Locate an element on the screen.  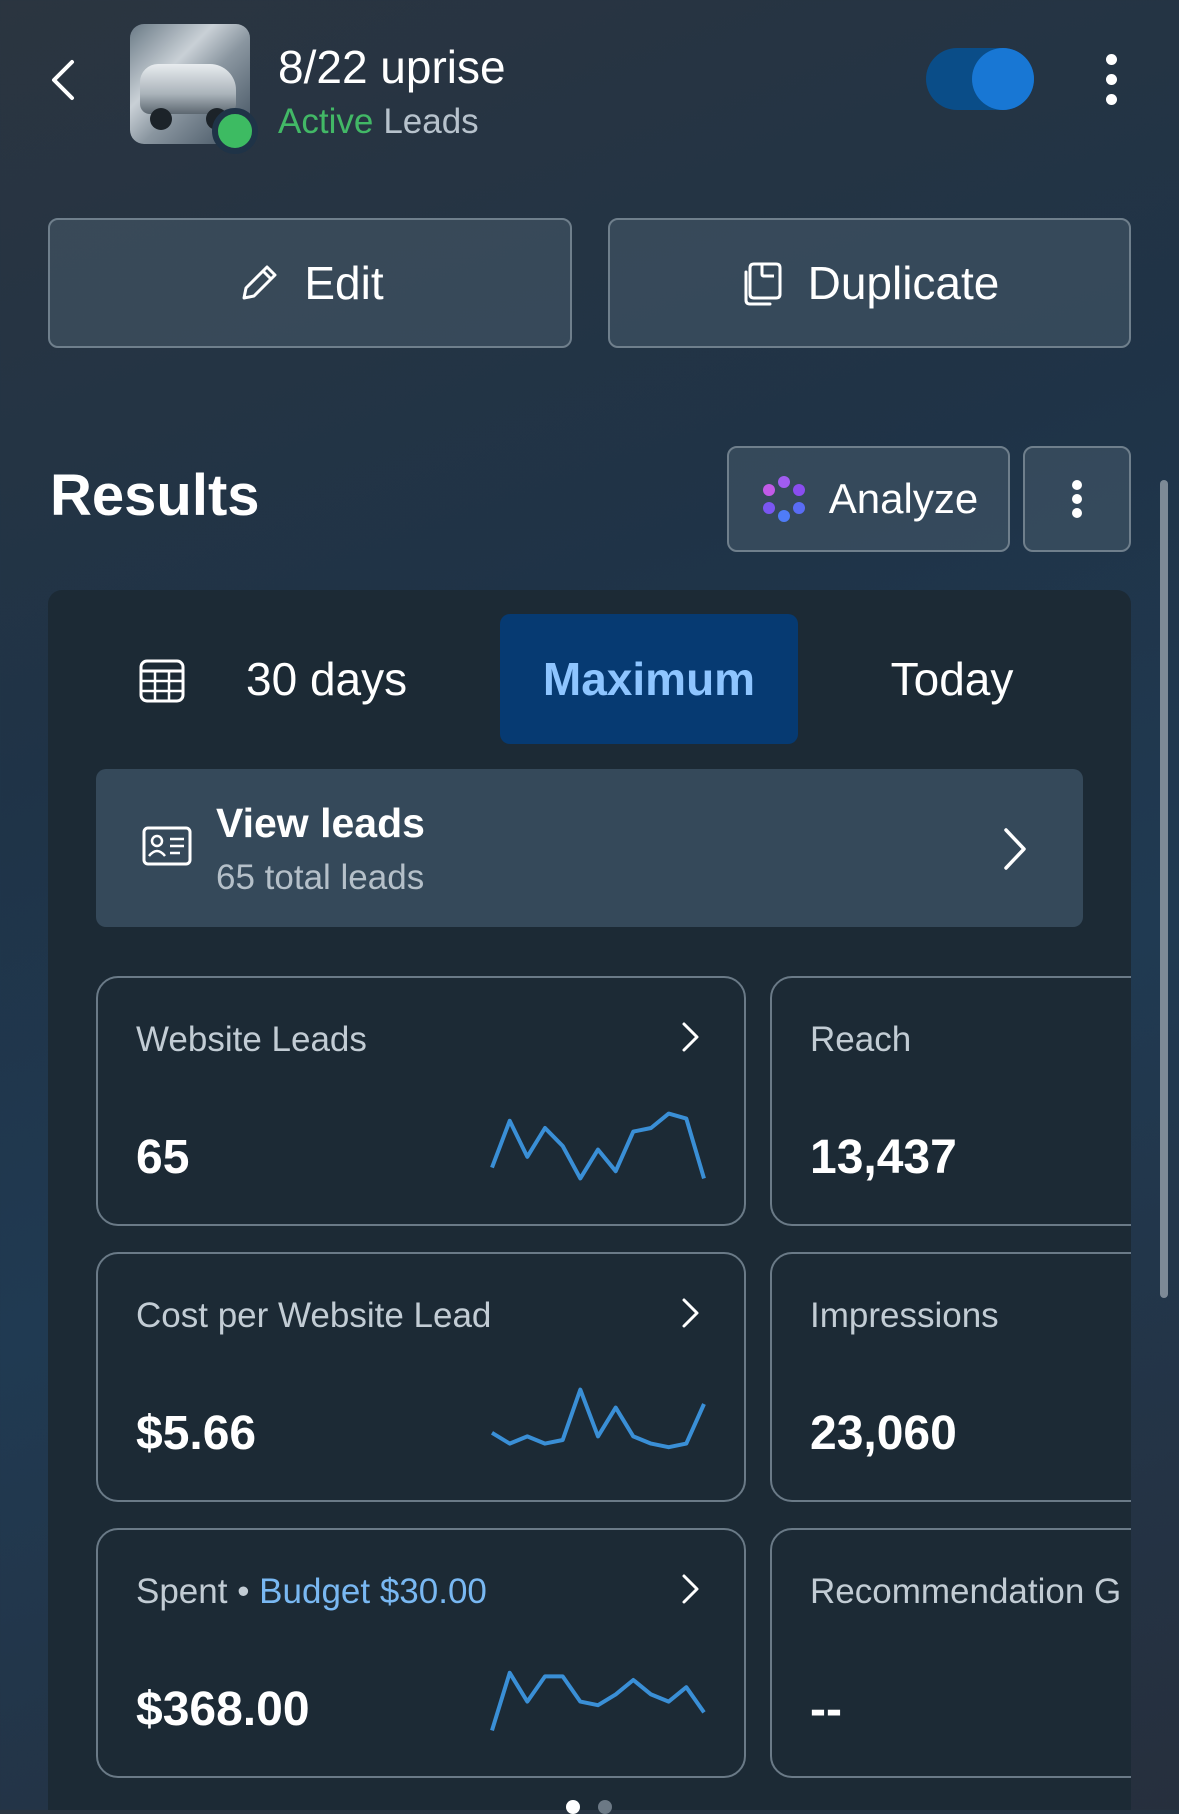
page-indicator-dot is located at coordinates (605, 1807).